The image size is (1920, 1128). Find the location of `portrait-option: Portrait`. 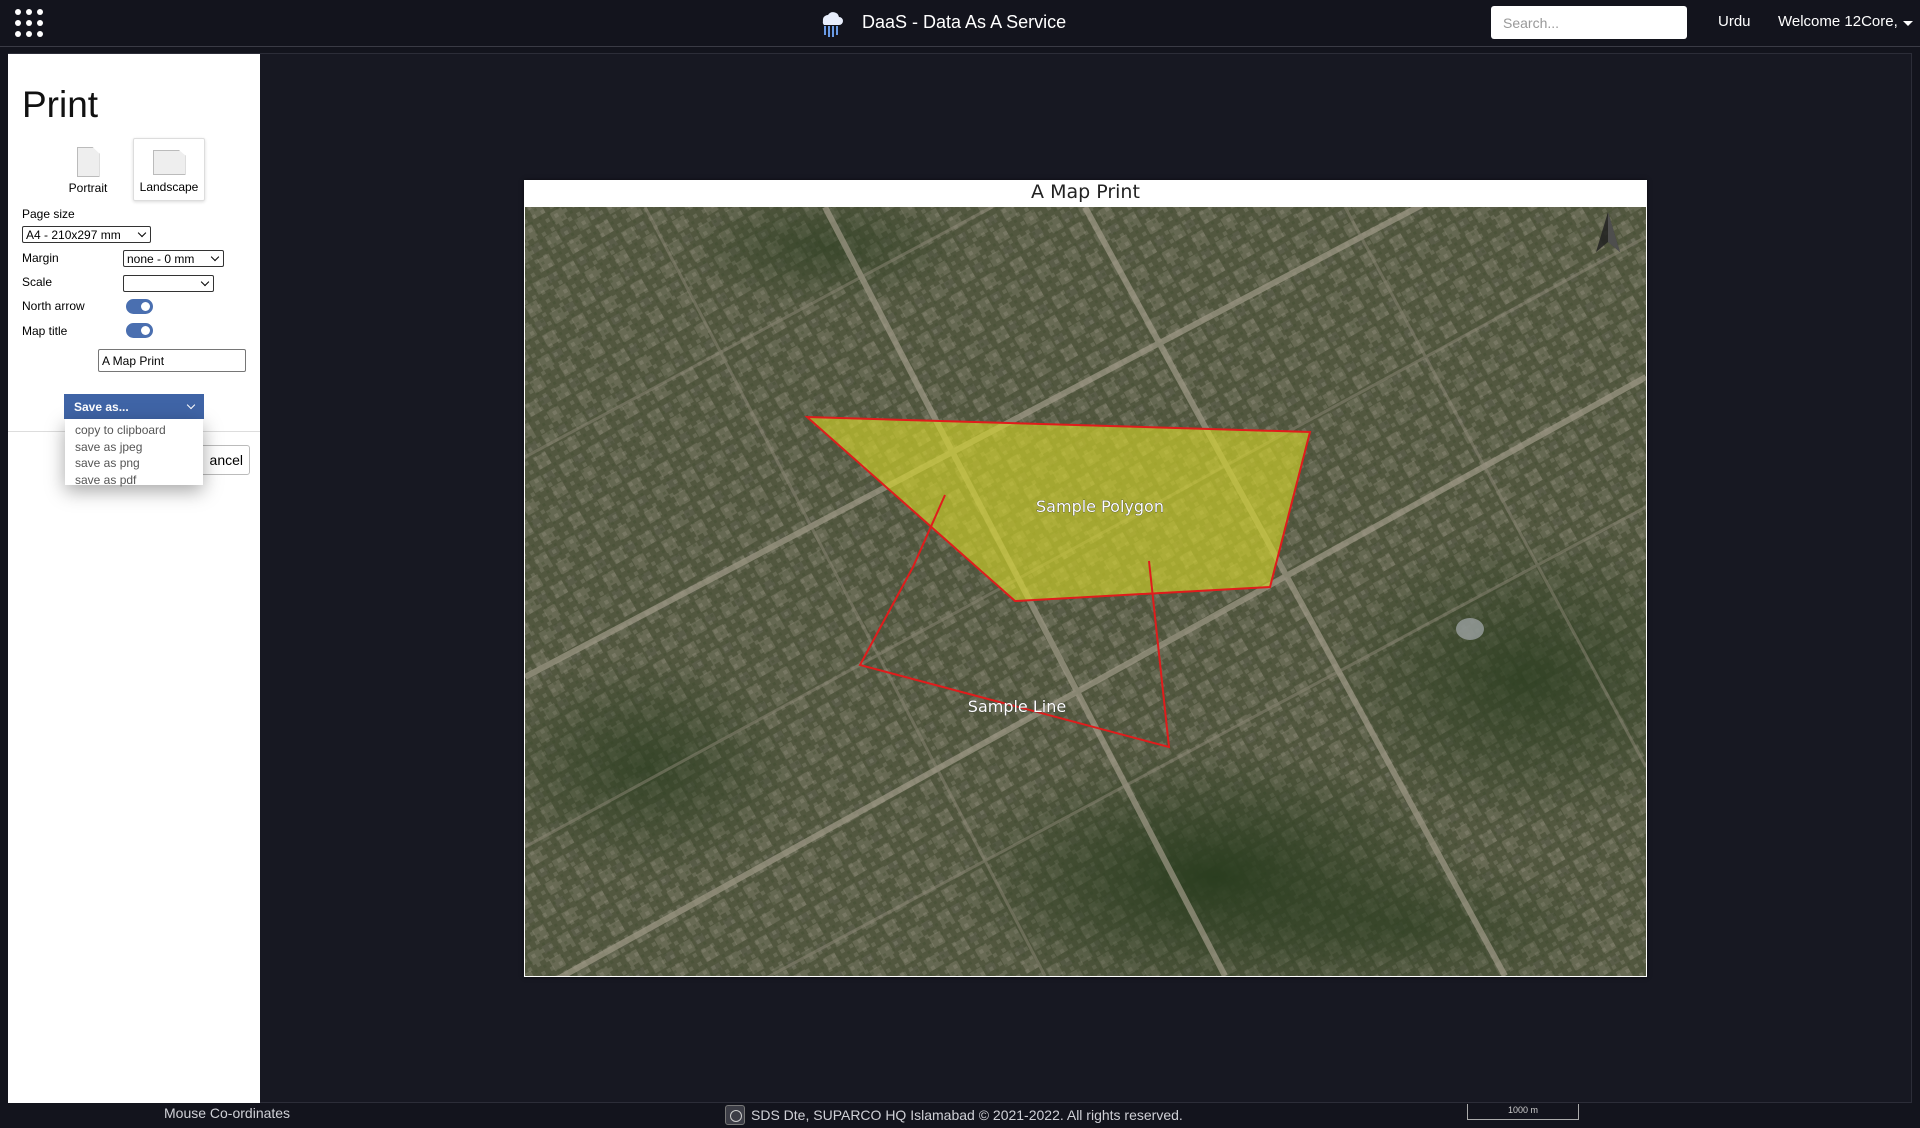

portrait-option: Portrait is located at coordinates (88, 169).